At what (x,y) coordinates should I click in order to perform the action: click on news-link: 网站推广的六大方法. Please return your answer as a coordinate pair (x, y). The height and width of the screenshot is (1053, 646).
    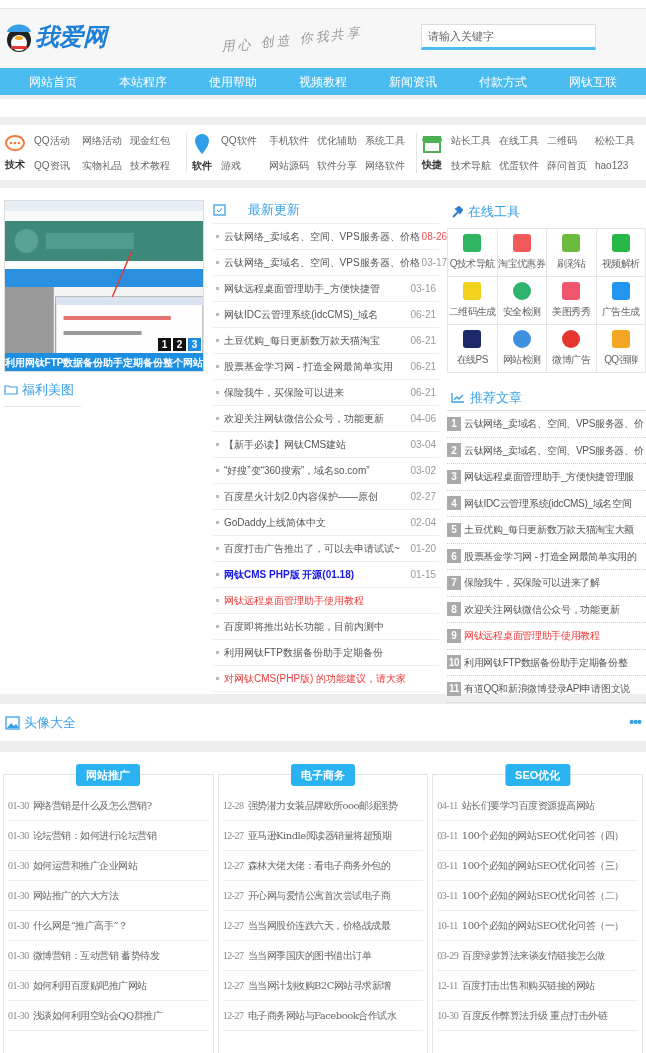
    Looking at the image, I should click on (75, 895).